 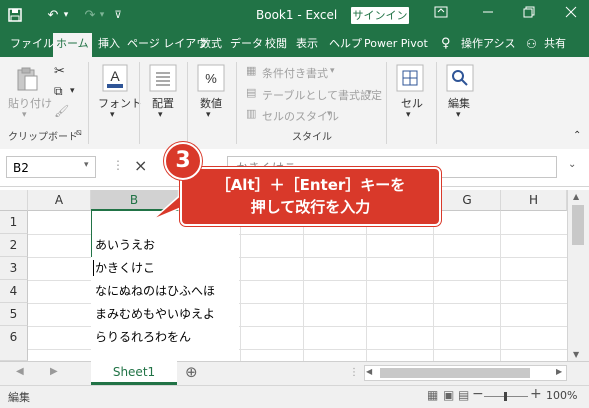 What do you see at coordinates (478, 394) in the screenshot?
I see `zoom-out-icon: −` at bounding box center [478, 394].